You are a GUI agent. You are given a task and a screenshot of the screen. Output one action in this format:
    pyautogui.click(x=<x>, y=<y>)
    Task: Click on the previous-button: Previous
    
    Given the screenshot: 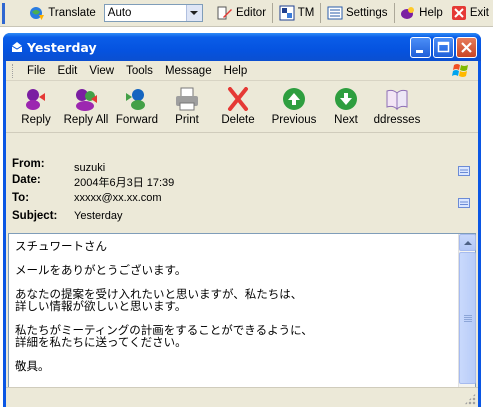 What is the action you would take?
    pyautogui.click(x=294, y=107)
    